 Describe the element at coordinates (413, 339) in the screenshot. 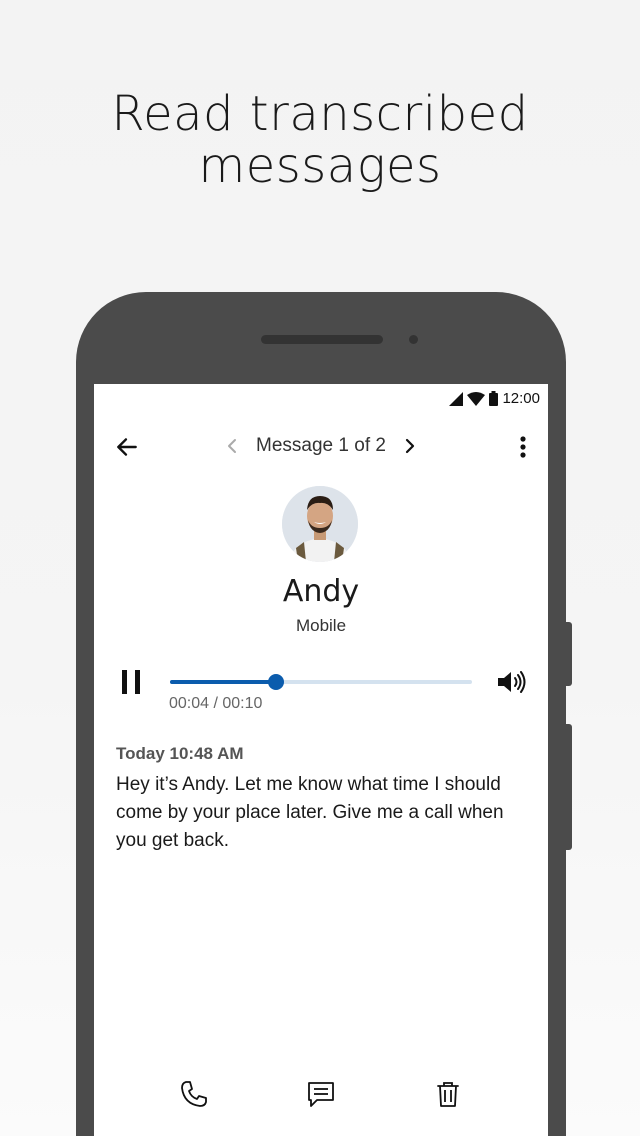

I see `phone-camera` at that location.